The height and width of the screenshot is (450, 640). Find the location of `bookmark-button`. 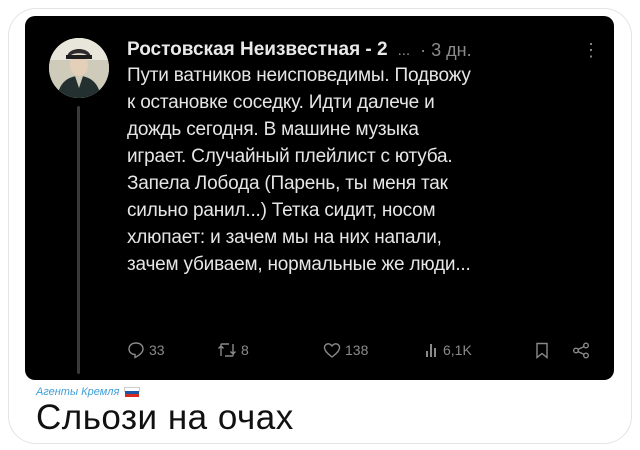

bookmark-button is located at coordinates (542, 350).